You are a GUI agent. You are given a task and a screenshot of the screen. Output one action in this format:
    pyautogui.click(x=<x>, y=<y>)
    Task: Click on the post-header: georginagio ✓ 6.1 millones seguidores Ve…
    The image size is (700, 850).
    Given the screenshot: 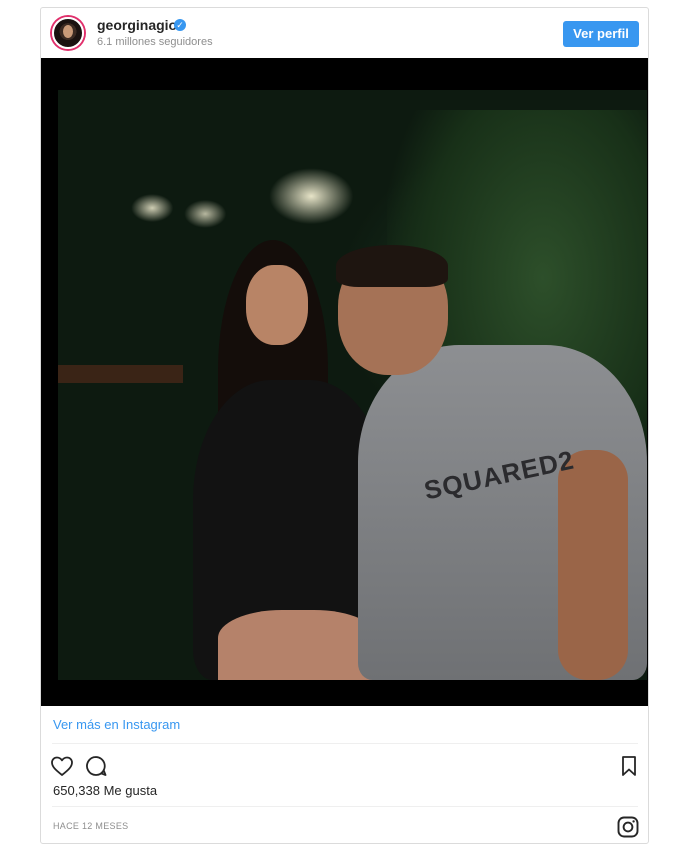 What is the action you would take?
    pyautogui.click(x=344, y=33)
    